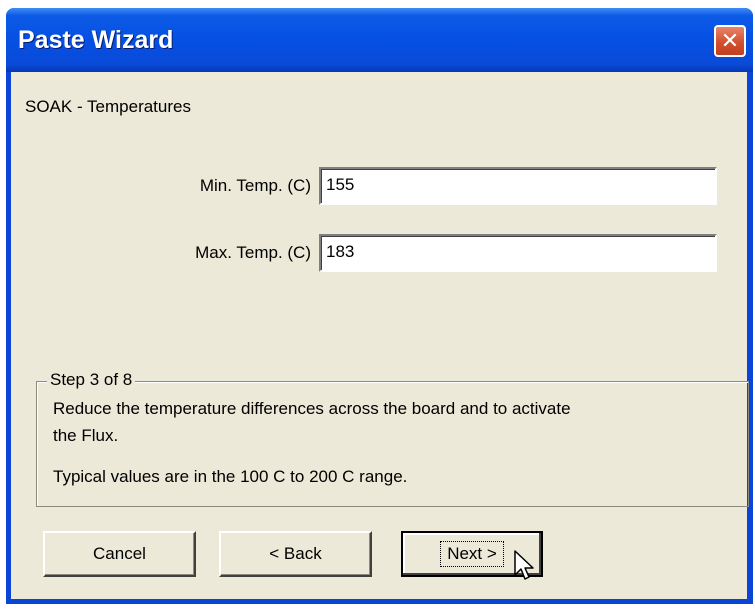 This screenshot has height=609, width=755. I want to click on close-icon: ✕, so click(730, 41).